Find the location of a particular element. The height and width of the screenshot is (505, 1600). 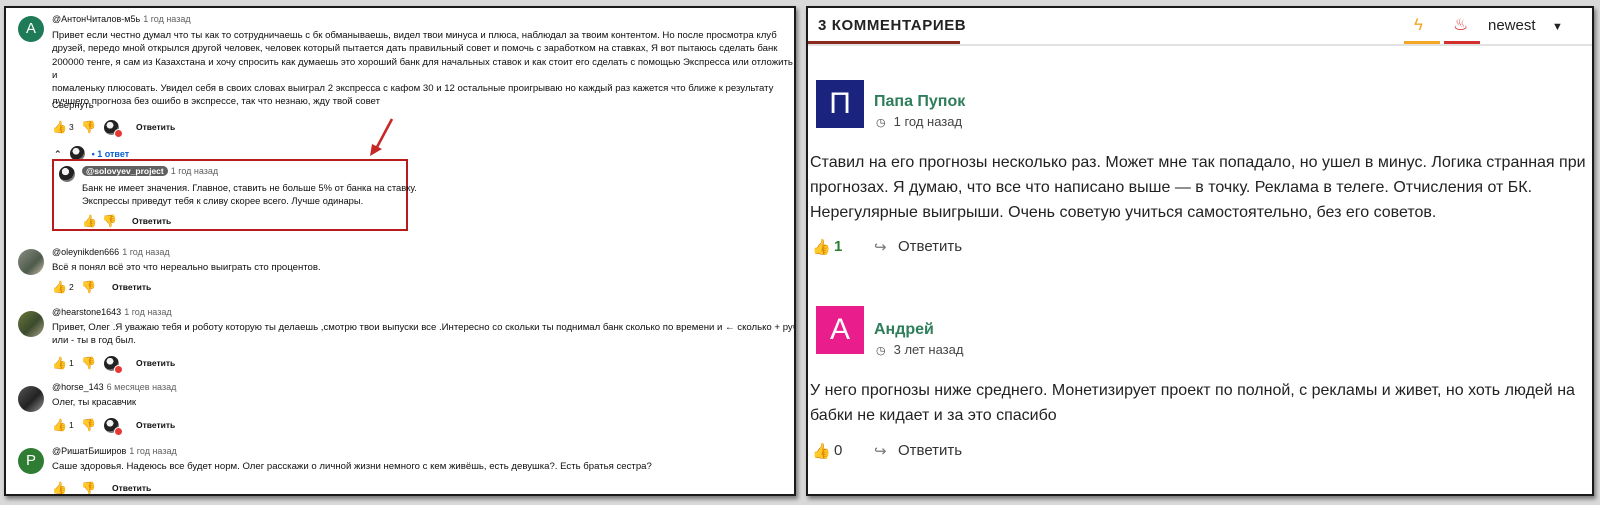

collapse-link: Свернуть is located at coordinates (73, 105).